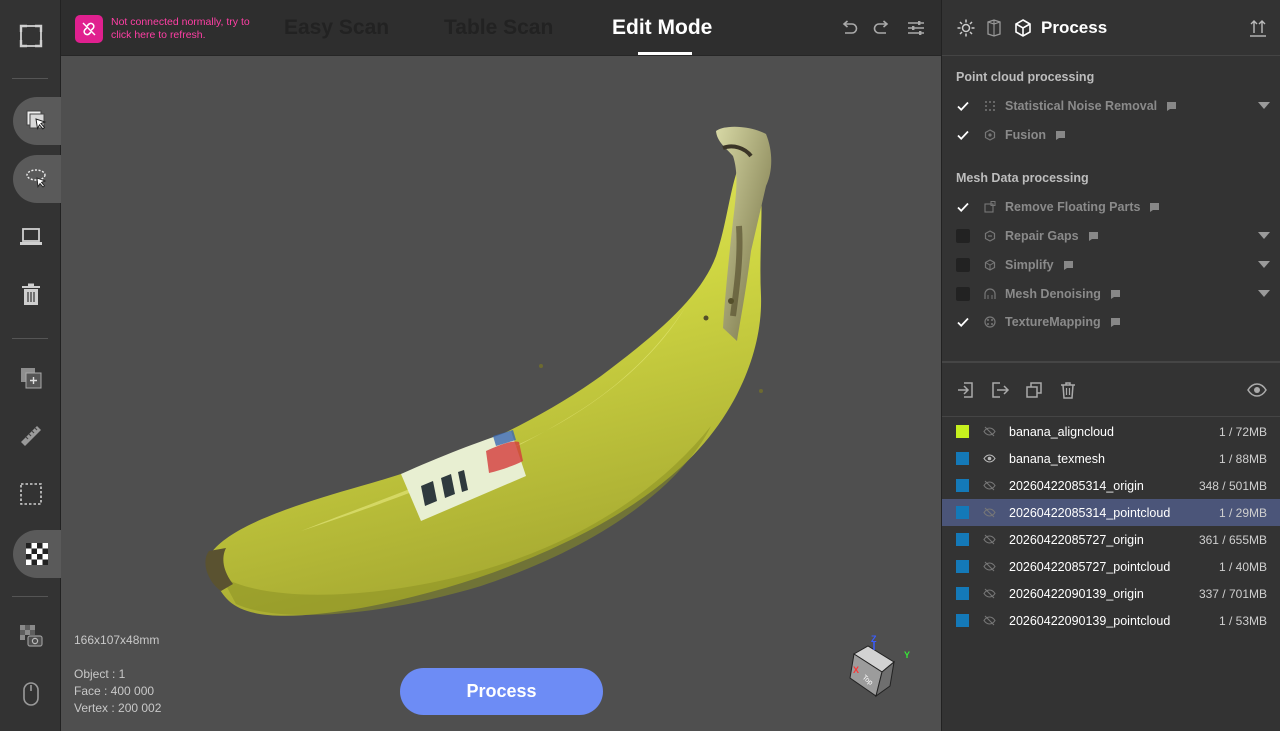  I want to click on file-row: banana_aligncloud 1 / 72MB, so click(1111, 431).